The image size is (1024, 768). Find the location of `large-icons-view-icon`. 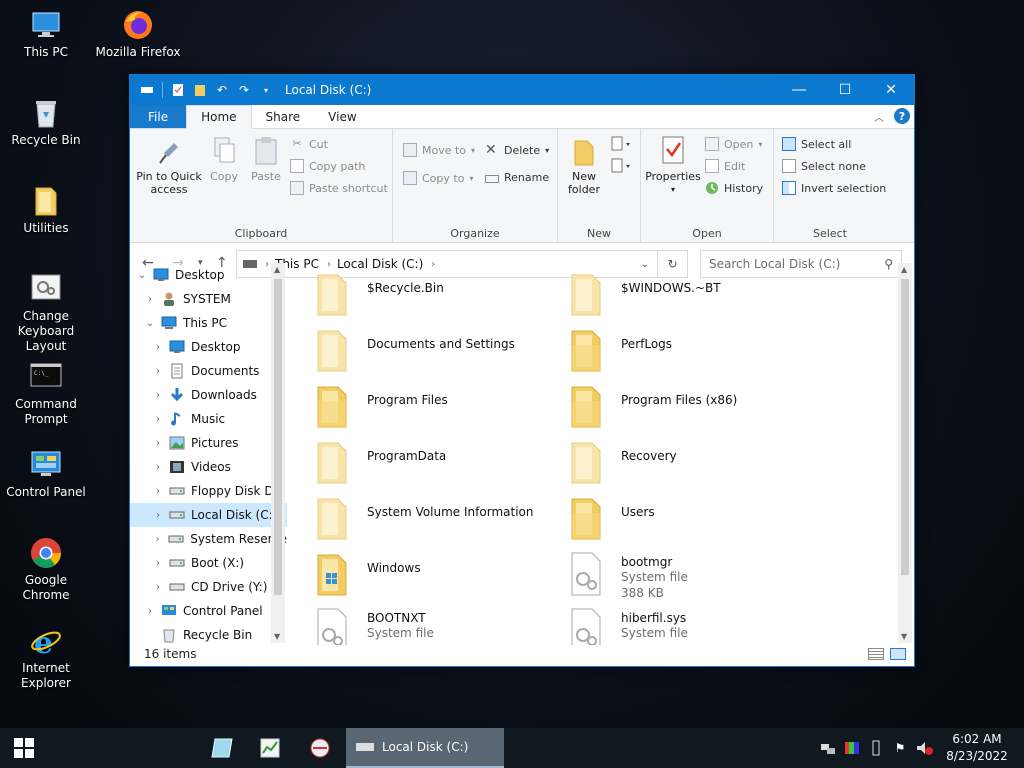

large-icons-view-icon is located at coordinates (898, 654).